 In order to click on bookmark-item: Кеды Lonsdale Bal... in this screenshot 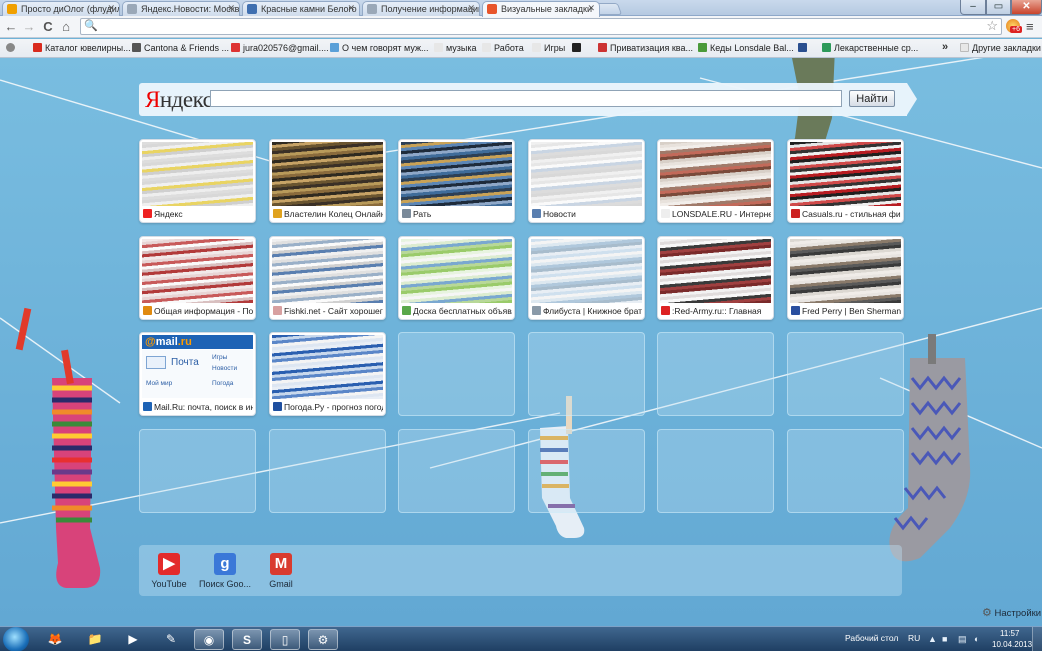, I will do `click(746, 48)`.